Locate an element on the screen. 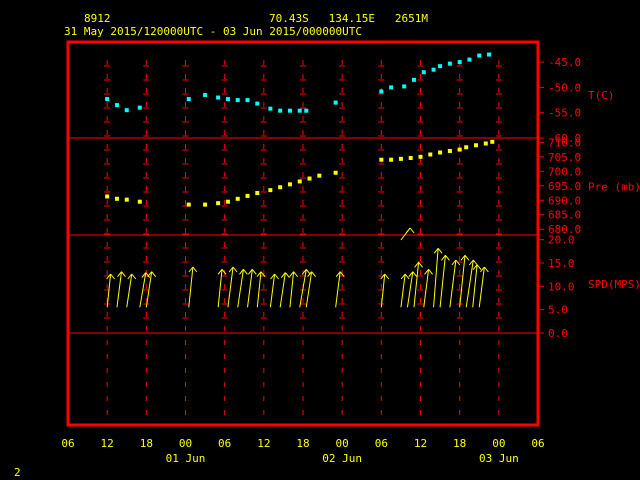 This screenshot has width=640, height=480. y-tick-label: 15.0 is located at coordinates (561, 263).